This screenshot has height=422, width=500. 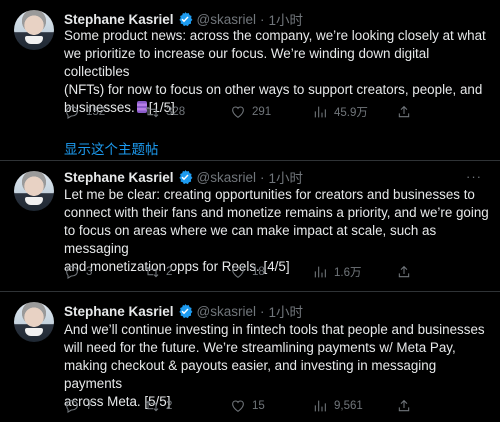 I want to click on reply-count: 7, so click(x=89, y=406).